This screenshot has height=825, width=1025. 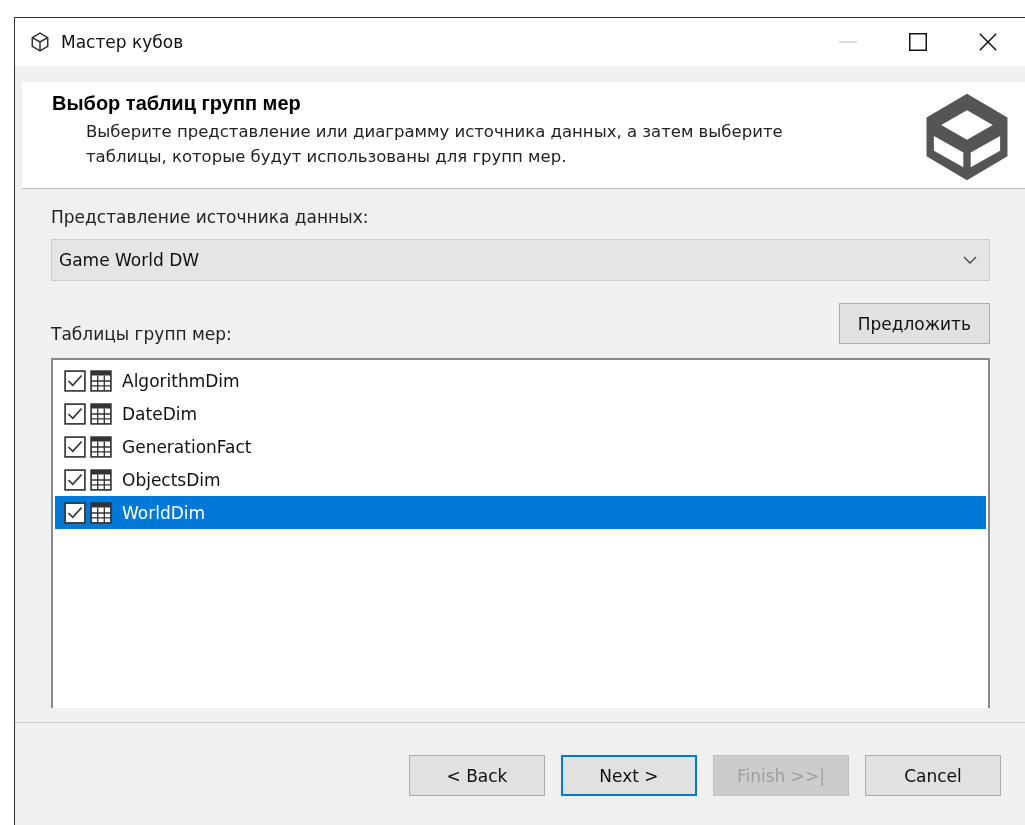 I want to click on wizard-button: < Back, so click(x=477, y=775).